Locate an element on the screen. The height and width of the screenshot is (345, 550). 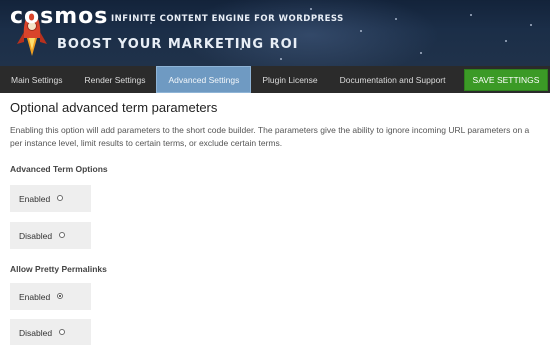
headline: BOOST YOUR MARKETING ROI is located at coordinates (178, 44).